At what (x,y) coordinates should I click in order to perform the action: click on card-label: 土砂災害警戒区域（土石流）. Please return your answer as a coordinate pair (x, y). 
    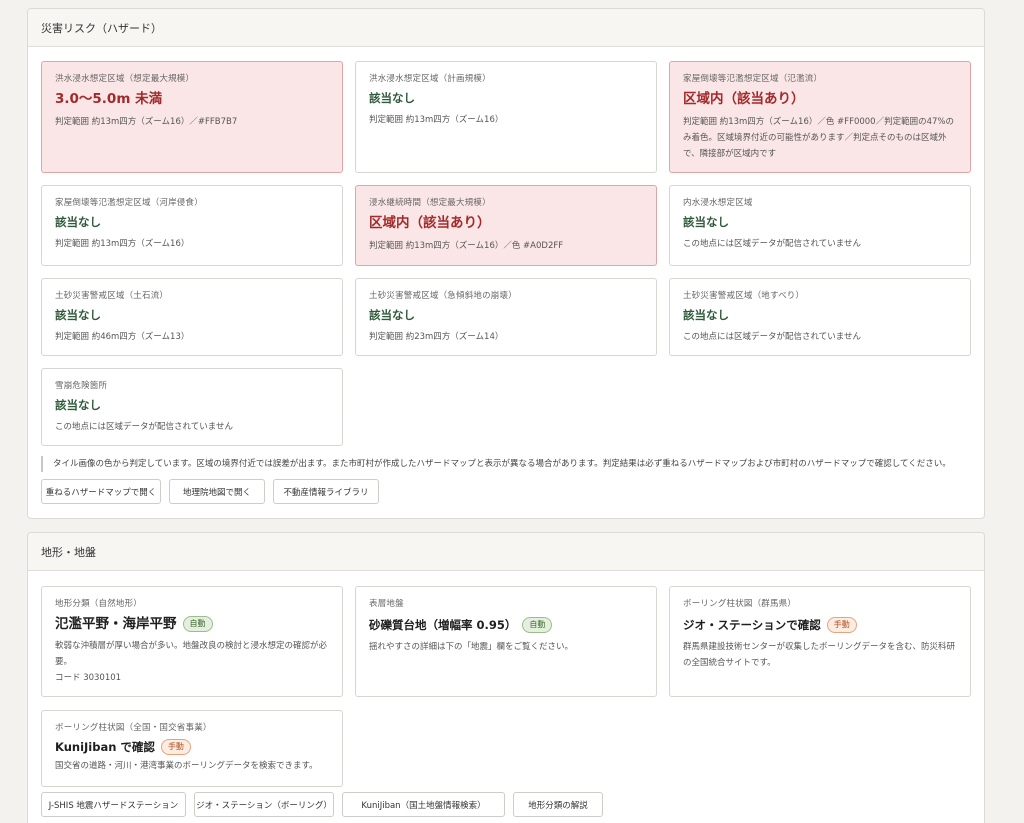
    Looking at the image, I should click on (112, 296).